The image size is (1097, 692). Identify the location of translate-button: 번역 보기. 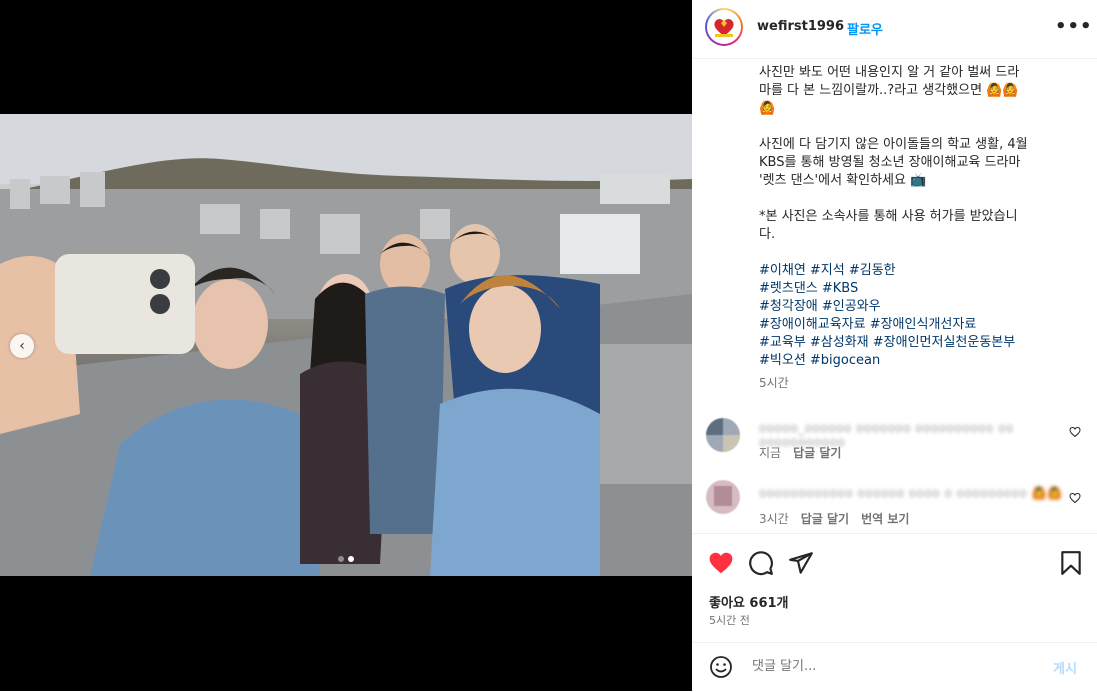
(885, 518).